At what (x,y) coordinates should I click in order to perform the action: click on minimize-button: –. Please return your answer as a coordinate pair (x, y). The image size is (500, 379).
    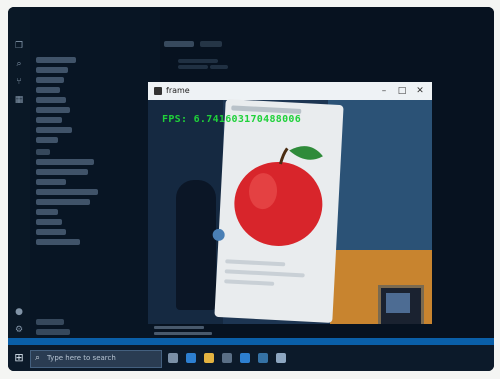
    Looking at the image, I should click on (384, 91).